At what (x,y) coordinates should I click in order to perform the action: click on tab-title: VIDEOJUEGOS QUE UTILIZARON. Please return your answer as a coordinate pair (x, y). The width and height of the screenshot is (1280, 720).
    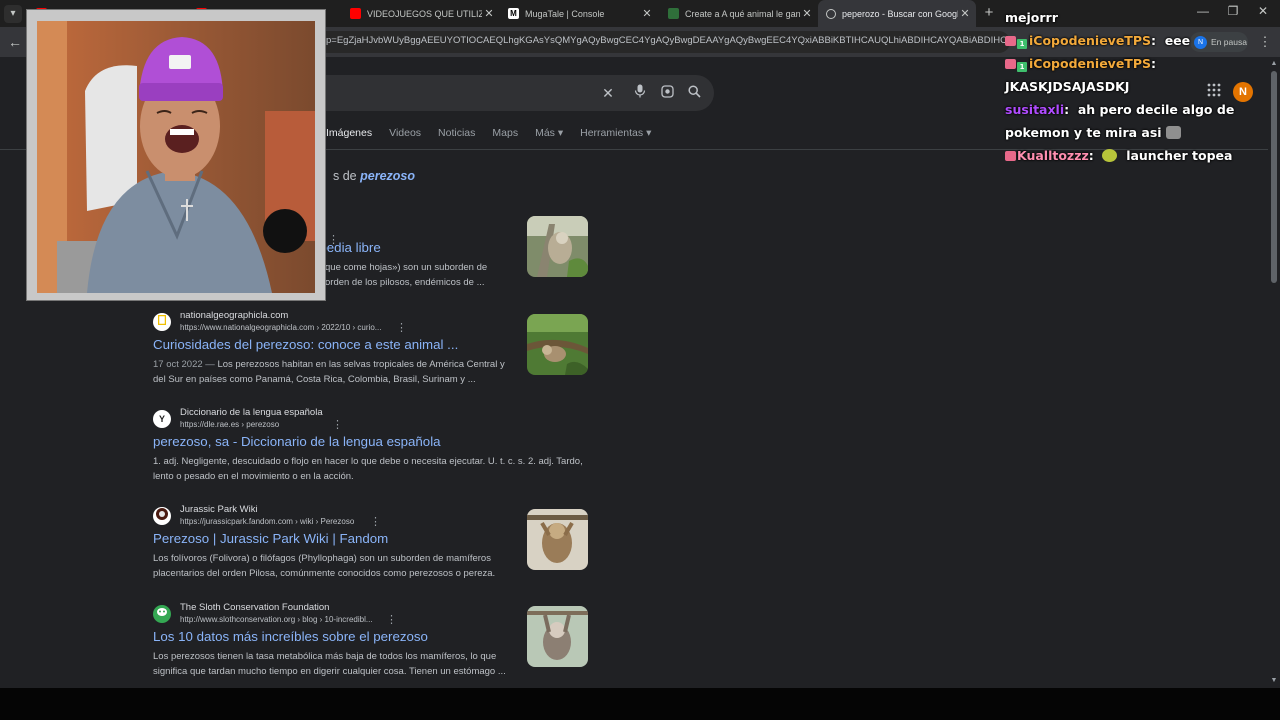
    Looking at the image, I should click on (424, 13).